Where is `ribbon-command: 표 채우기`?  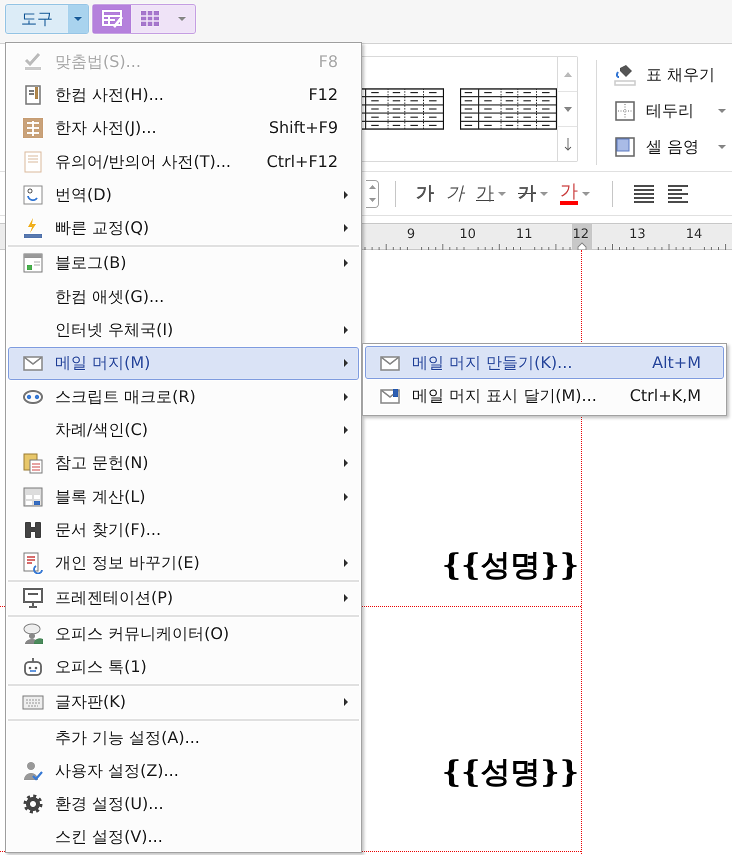
ribbon-command: 표 채우기 is located at coordinates (670, 75).